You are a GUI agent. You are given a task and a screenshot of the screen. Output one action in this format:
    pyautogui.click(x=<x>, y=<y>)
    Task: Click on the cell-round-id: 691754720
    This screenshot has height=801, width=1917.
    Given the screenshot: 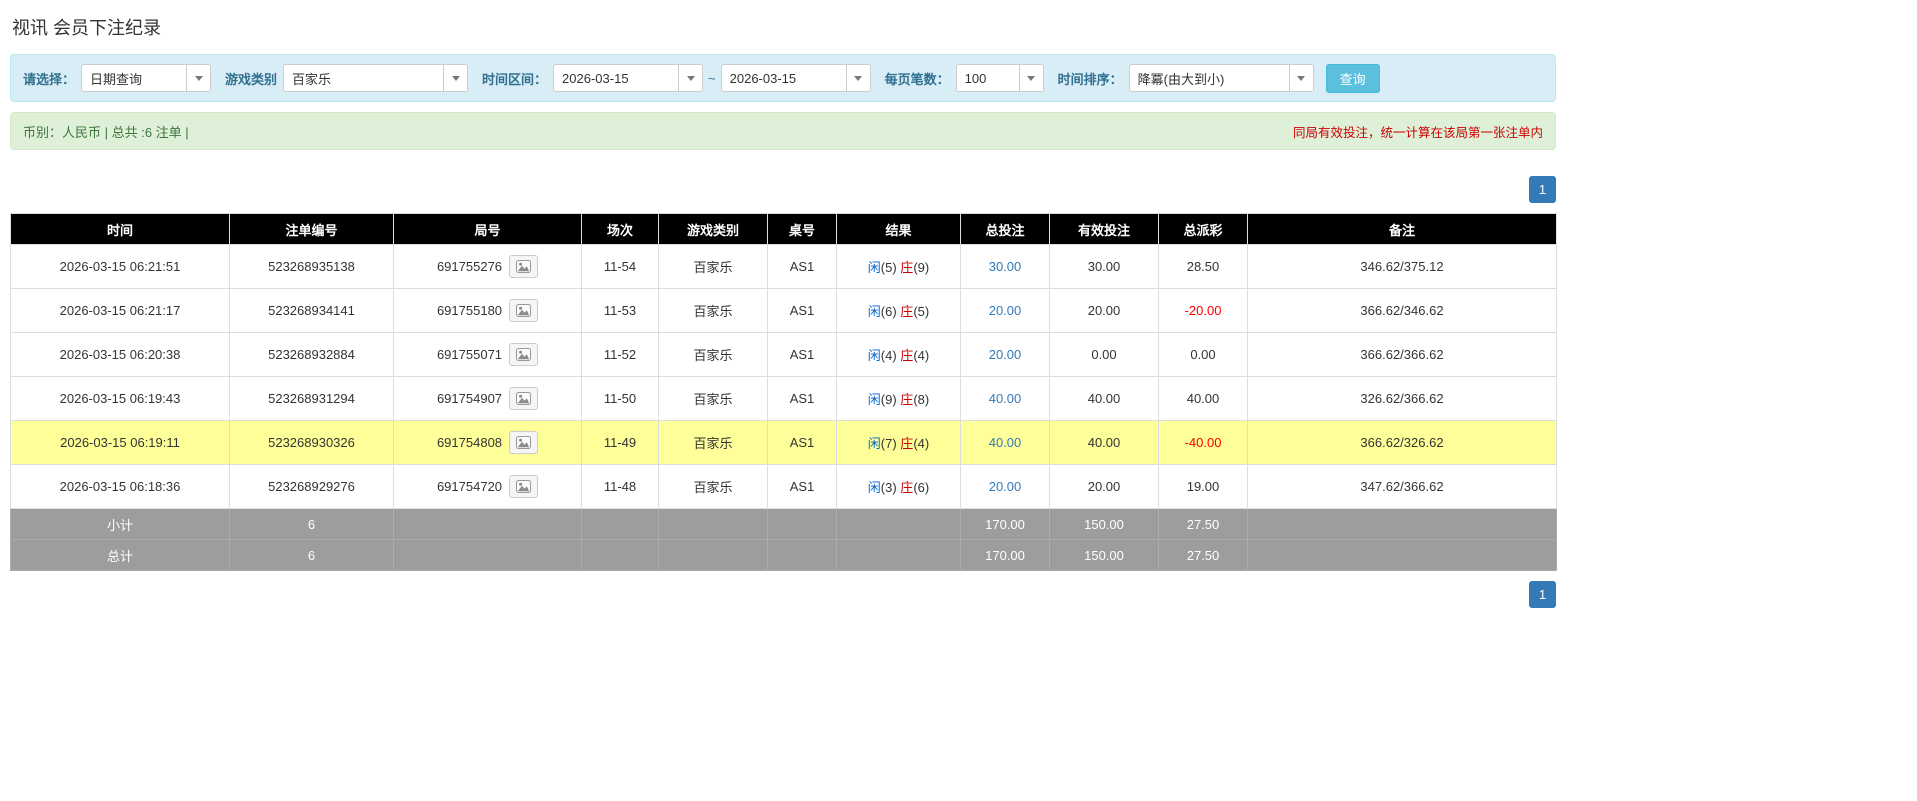 What is the action you would take?
    pyautogui.click(x=487, y=486)
    